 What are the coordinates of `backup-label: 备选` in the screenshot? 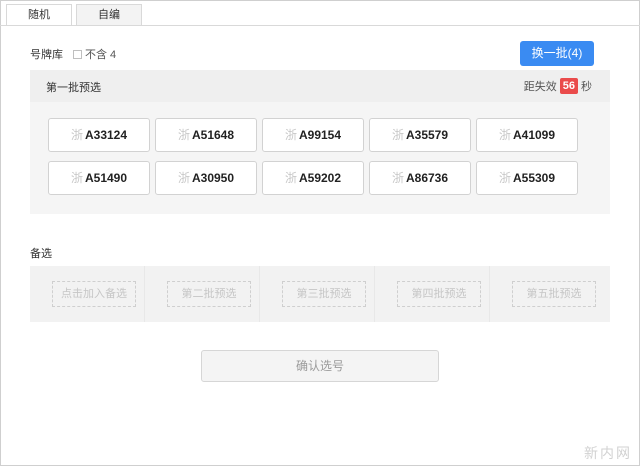 It's located at (41, 254).